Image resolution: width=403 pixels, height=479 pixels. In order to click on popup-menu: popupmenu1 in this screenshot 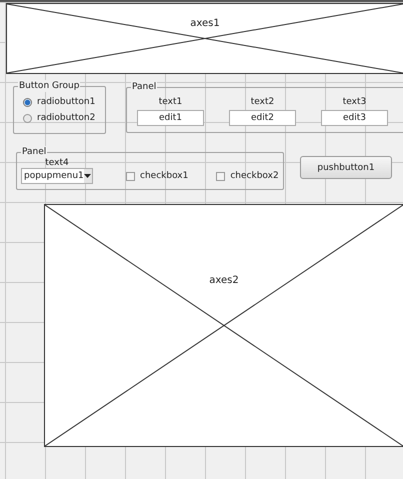, I will do `click(57, 176)`.